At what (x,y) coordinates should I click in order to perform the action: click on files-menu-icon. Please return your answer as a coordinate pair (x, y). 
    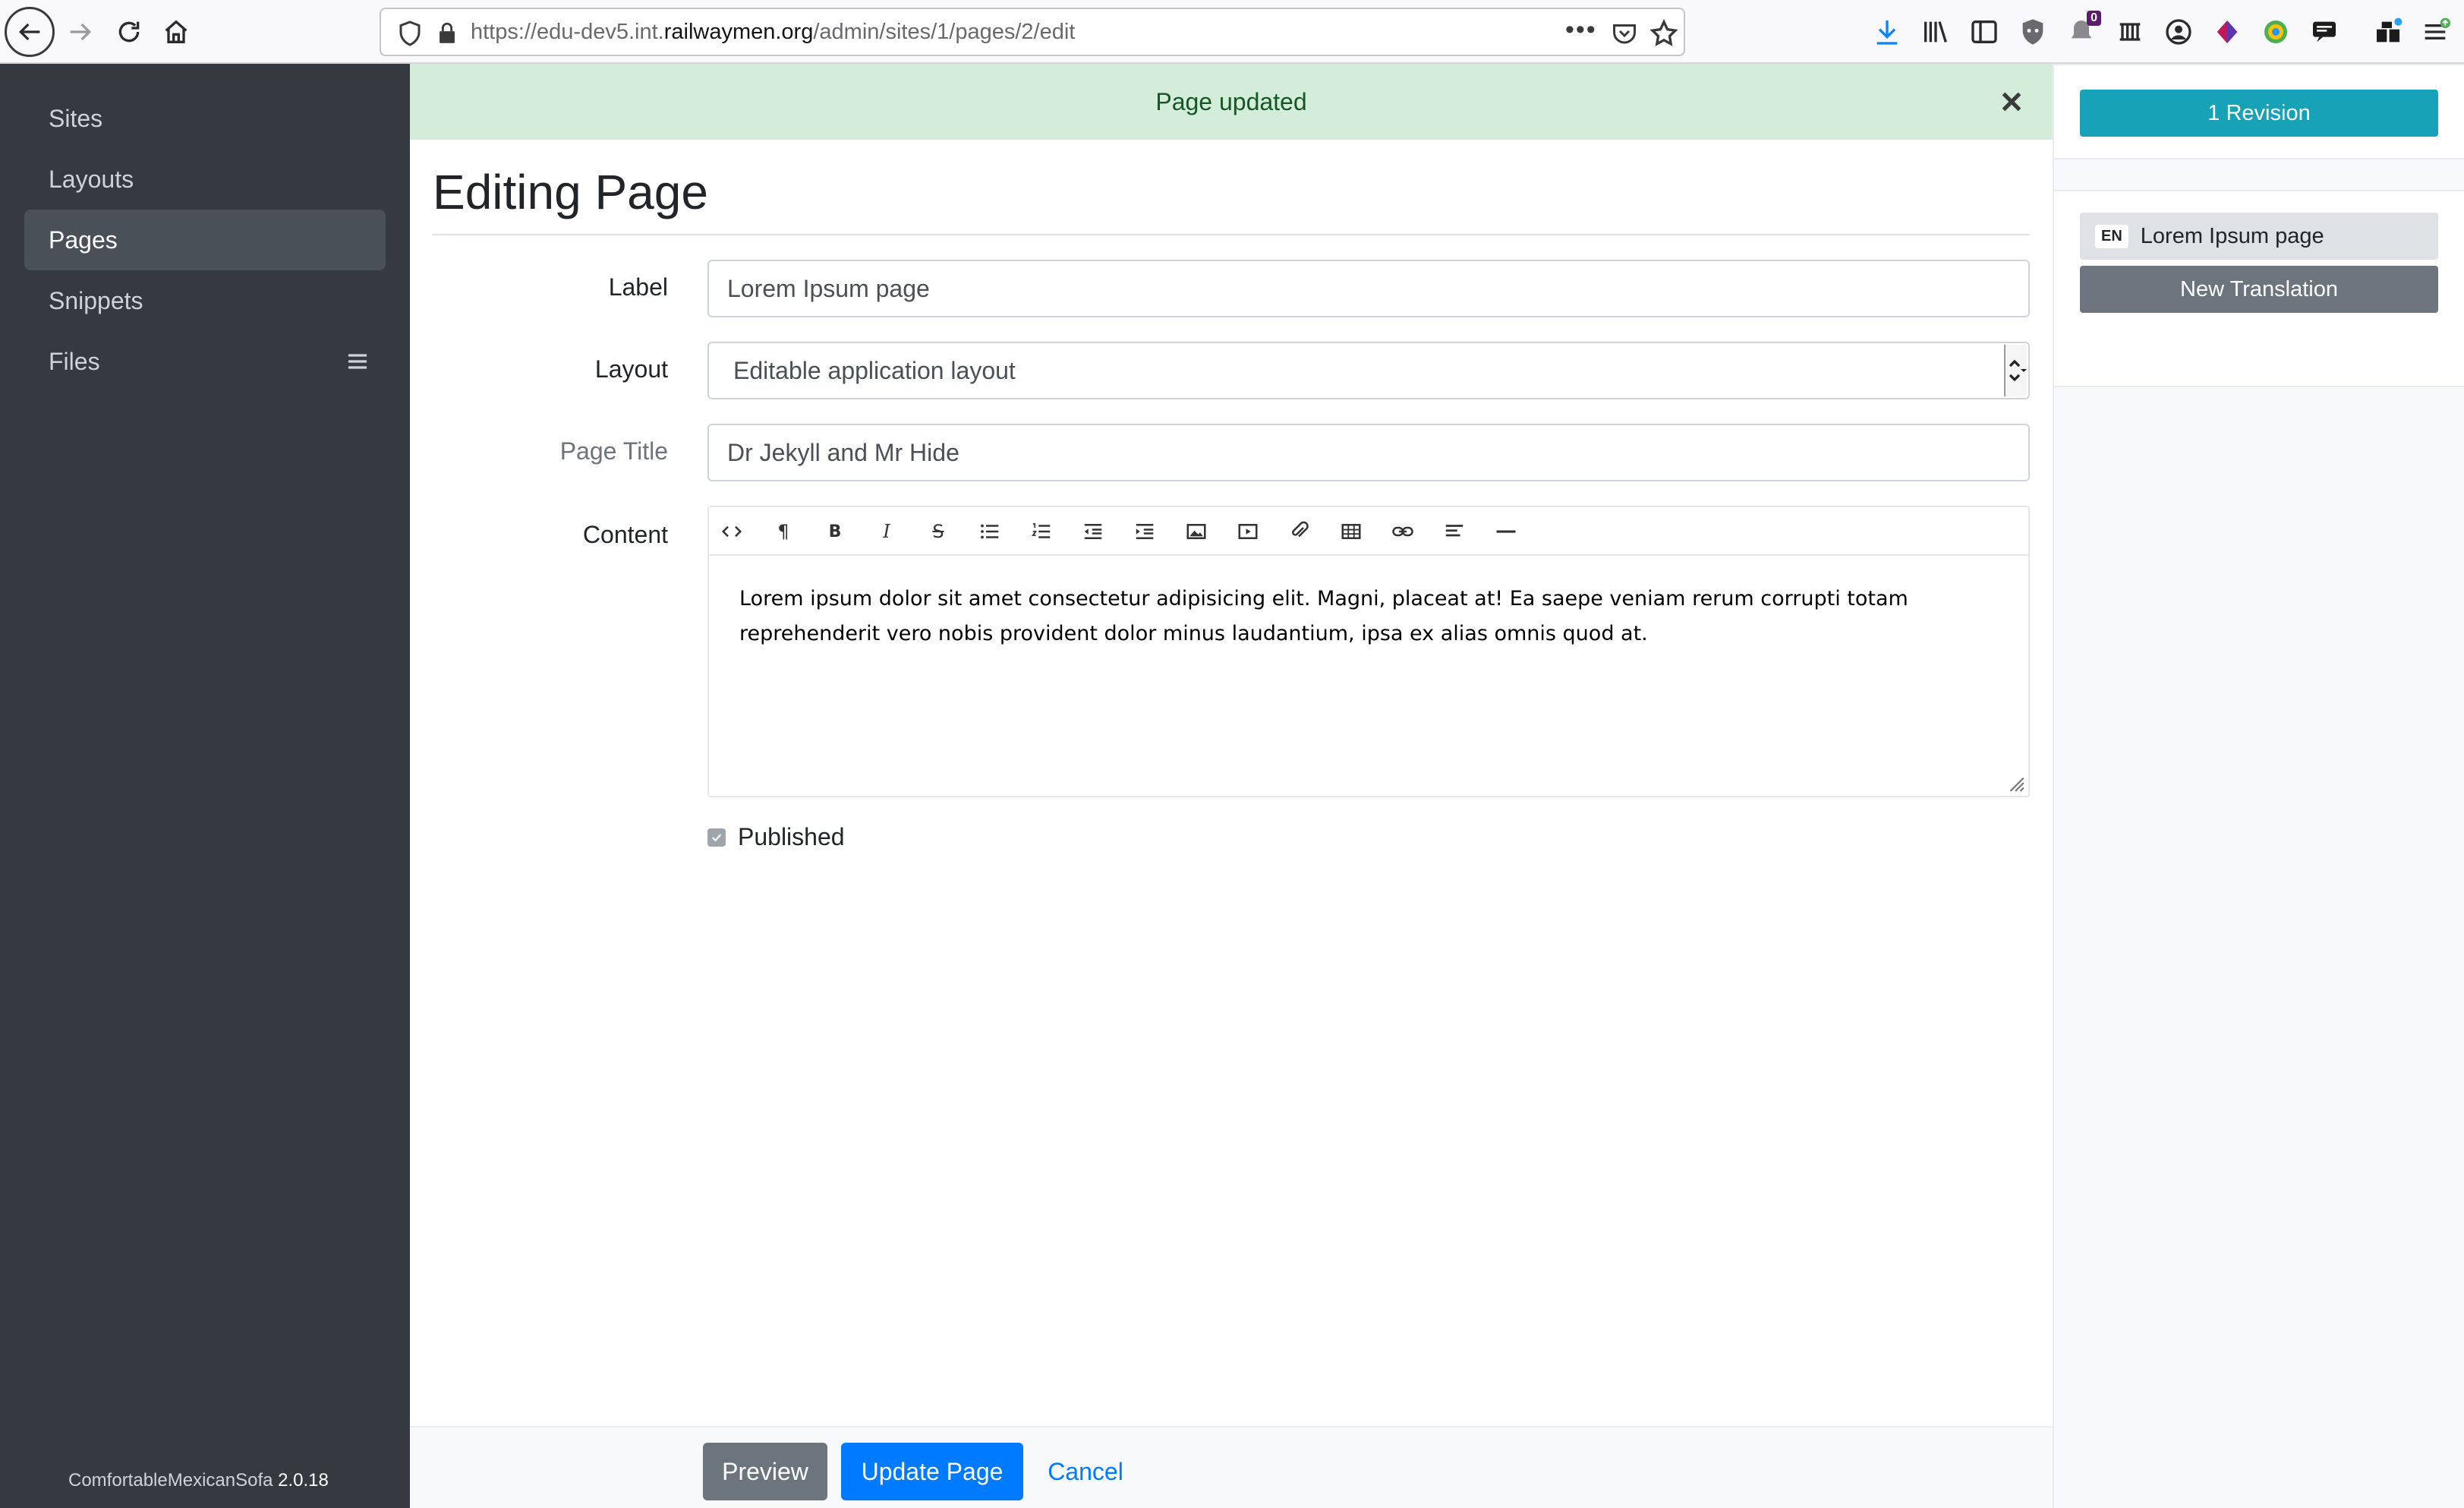
    Looking at the image, I should click on (357, 361).